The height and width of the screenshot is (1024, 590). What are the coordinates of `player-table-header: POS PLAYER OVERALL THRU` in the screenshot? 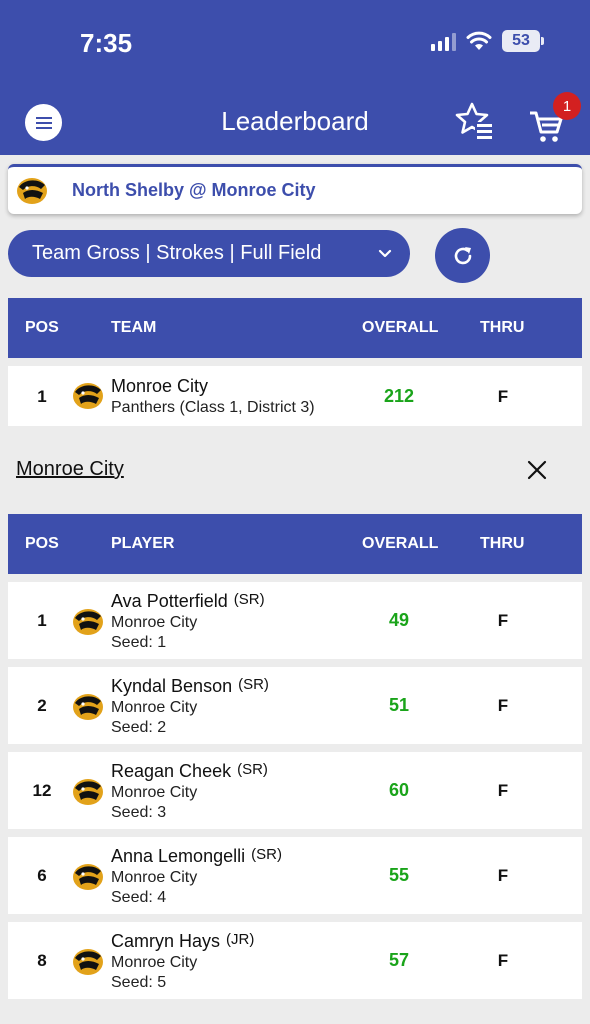 It's located at (295, 544).